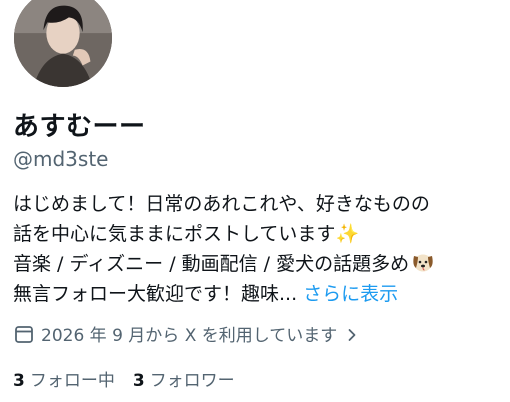  I want to click on show-more-link: さらに表示, so click(350, 294).